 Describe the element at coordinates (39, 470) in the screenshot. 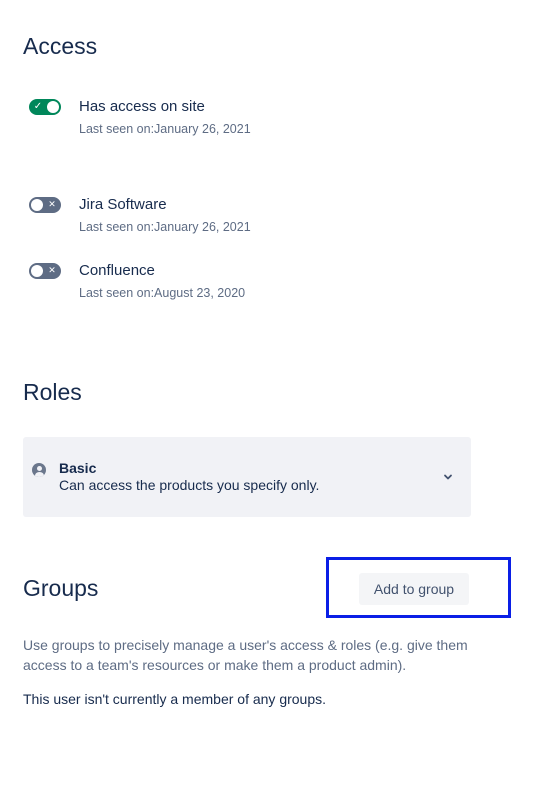

I see `user-avatar-icon` at that location.